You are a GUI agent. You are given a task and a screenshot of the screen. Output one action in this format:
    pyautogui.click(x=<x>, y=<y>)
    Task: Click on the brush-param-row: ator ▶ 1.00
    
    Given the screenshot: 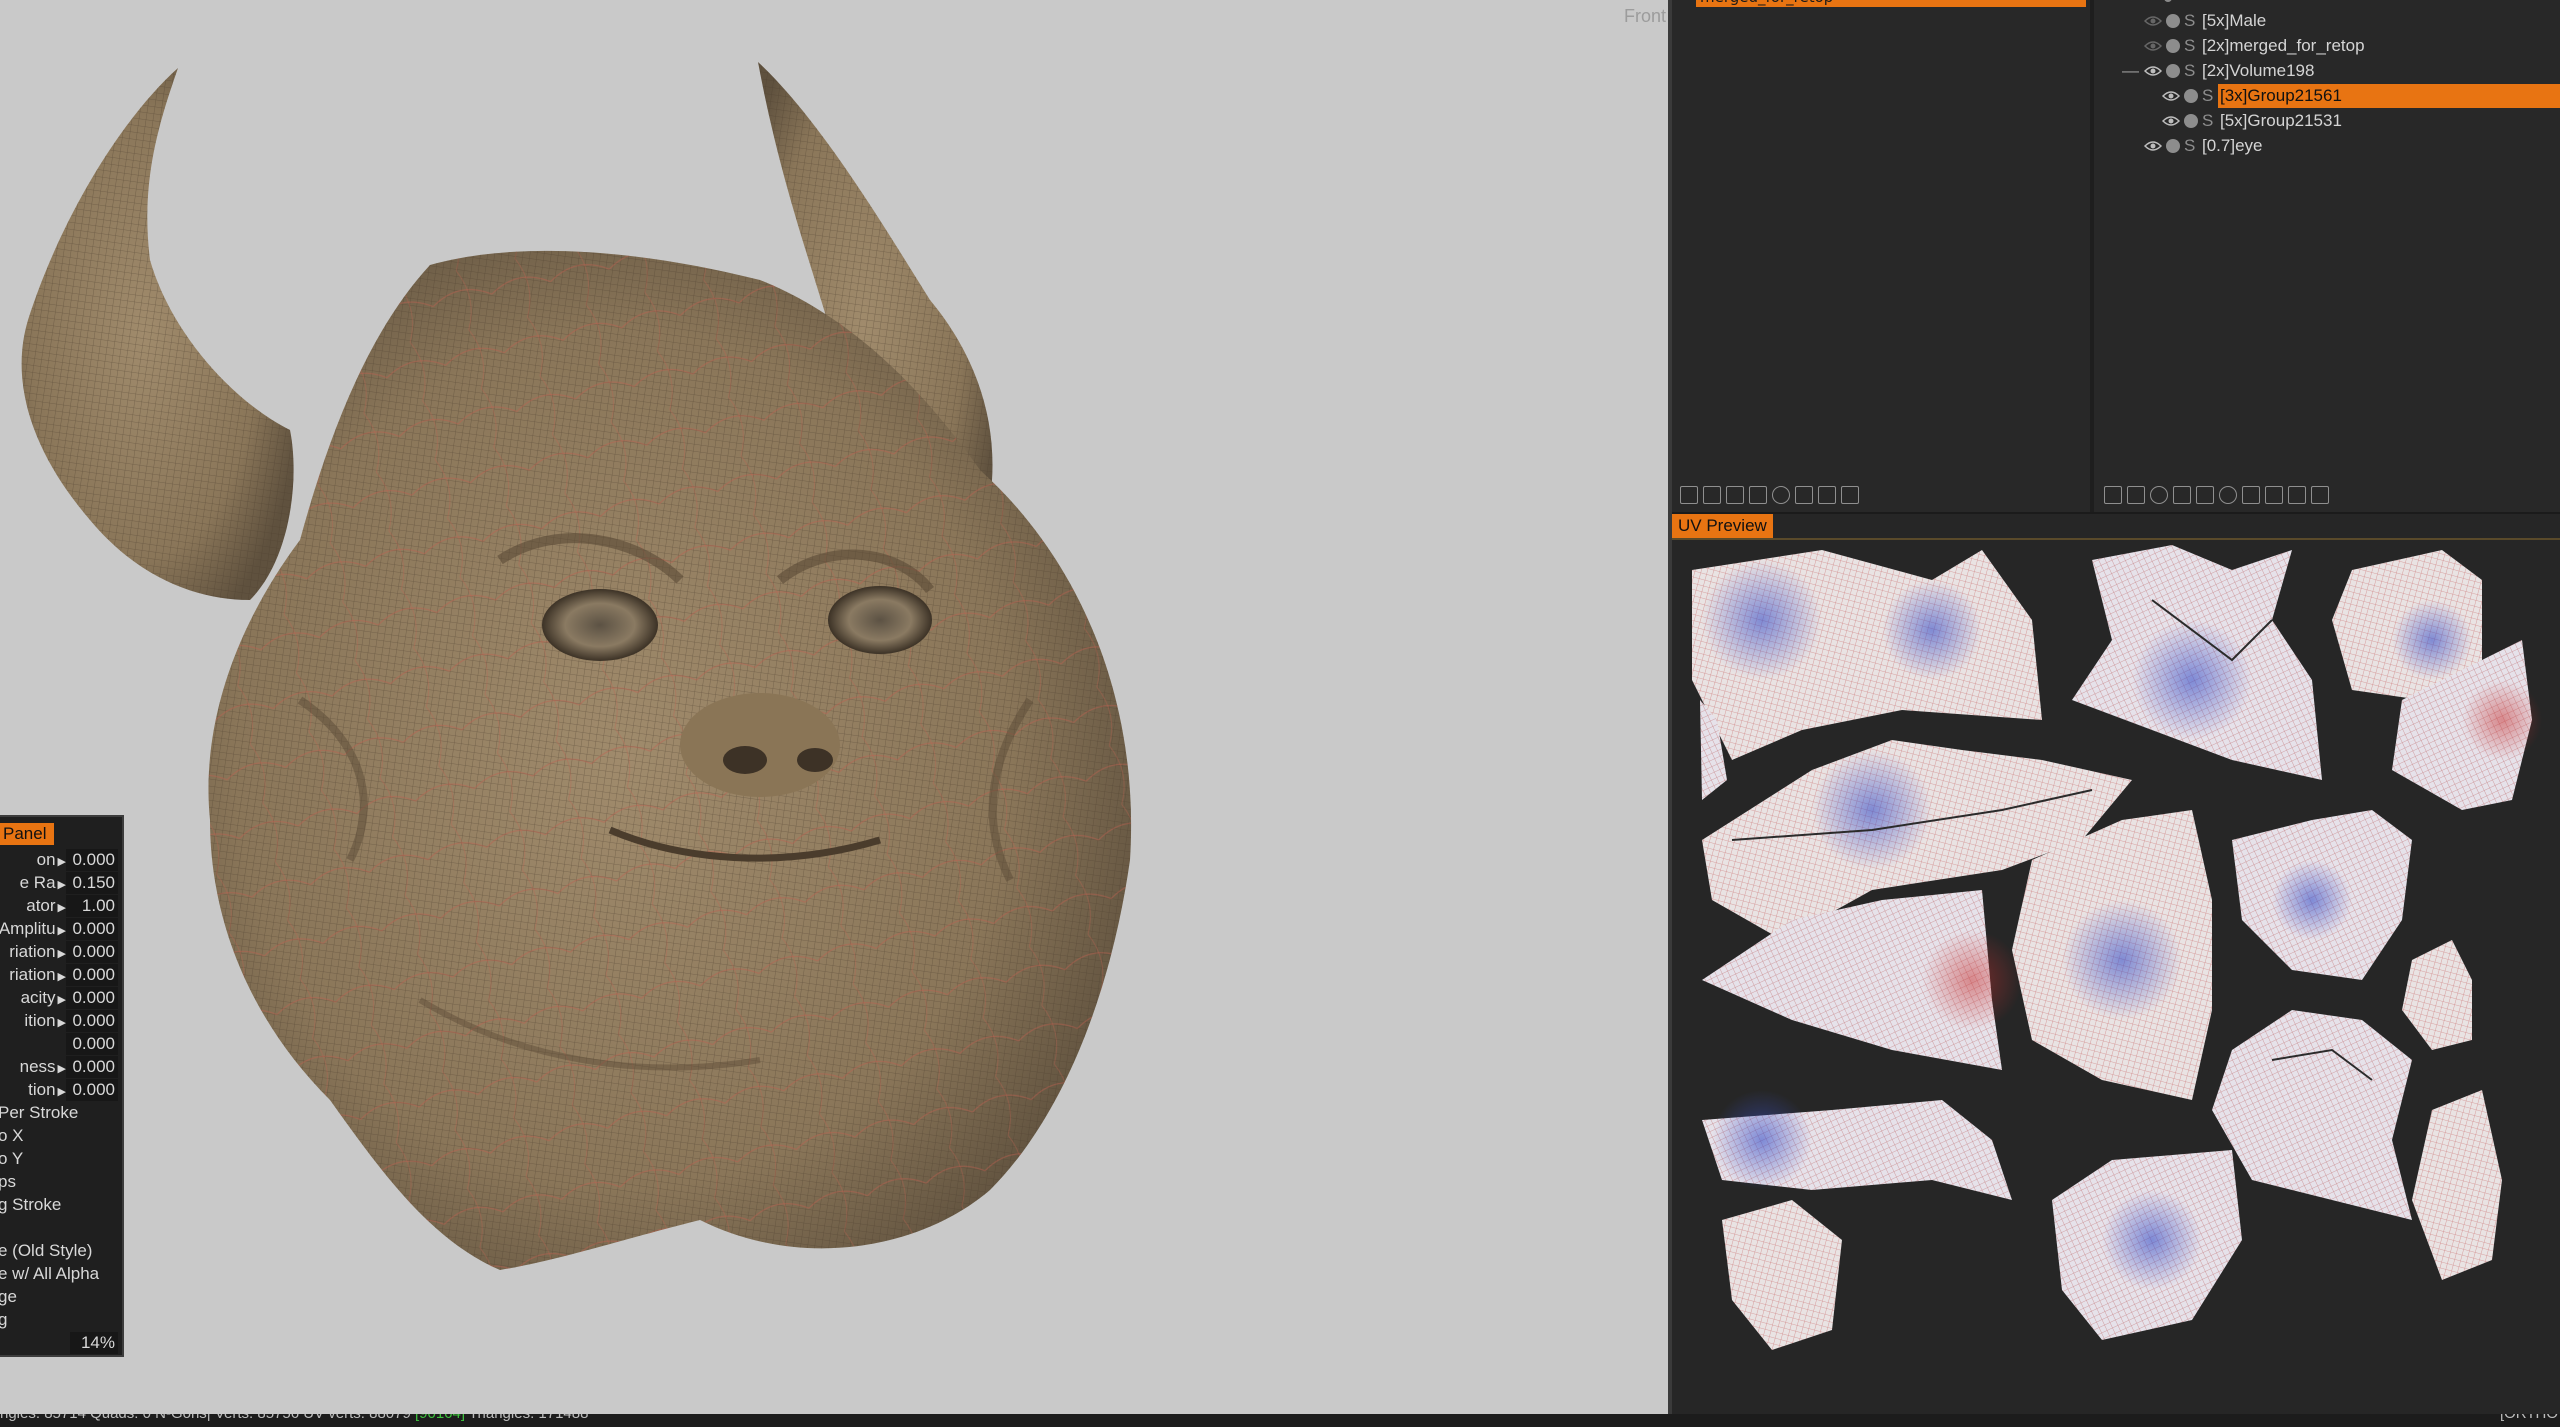 What is the action you would take?
    pyautogui.click(x=61, y=906)
    